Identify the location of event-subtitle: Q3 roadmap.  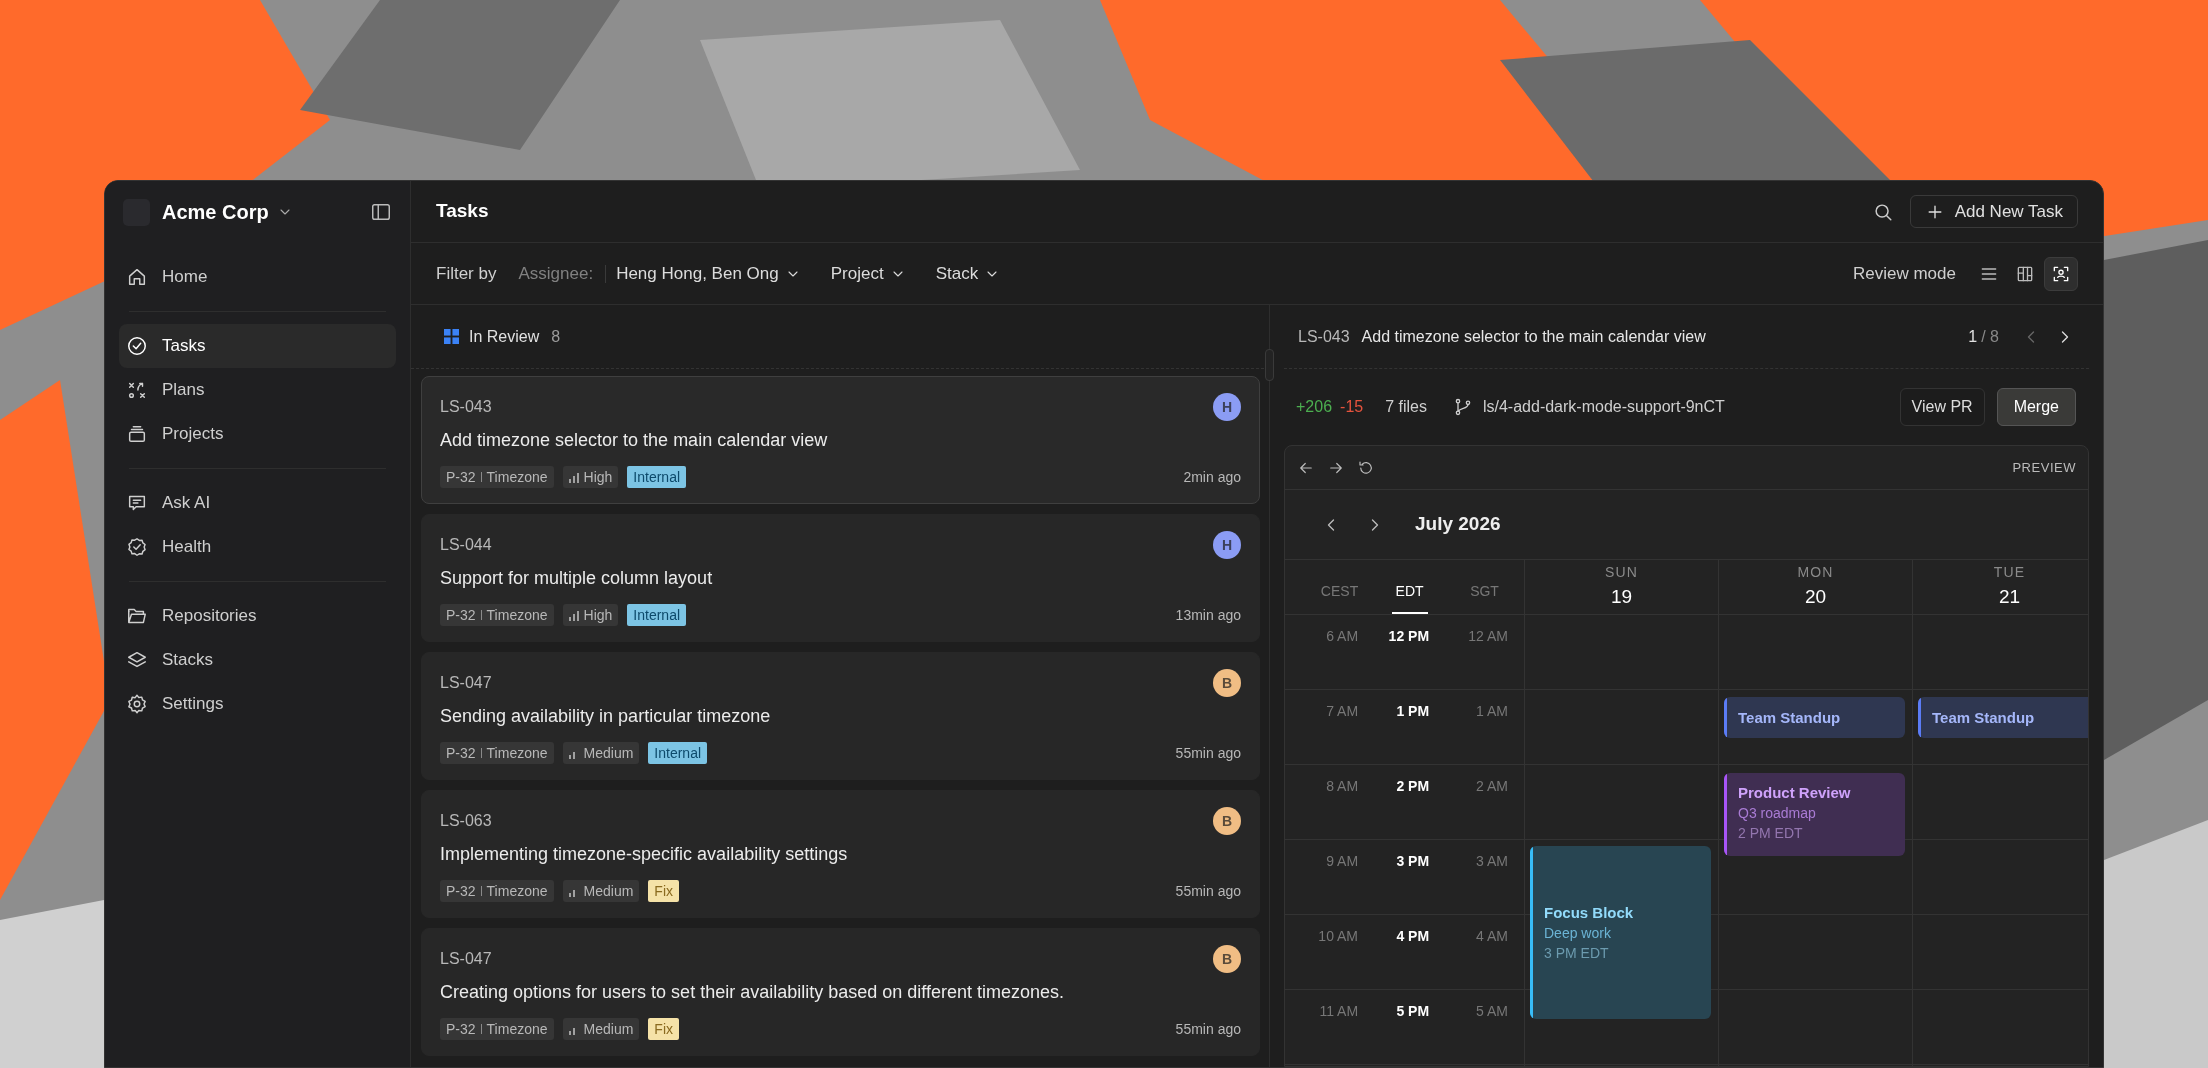
(1777, 813).